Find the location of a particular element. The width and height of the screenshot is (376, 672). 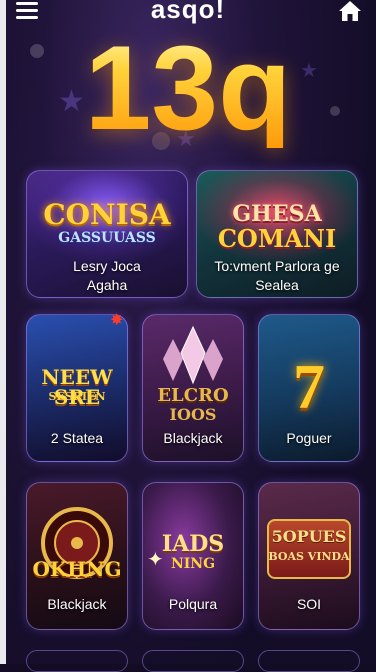

featured-game-card: GHESA COMANI To:vment Parlora ge Sealea is located at coordinates (277, 234).